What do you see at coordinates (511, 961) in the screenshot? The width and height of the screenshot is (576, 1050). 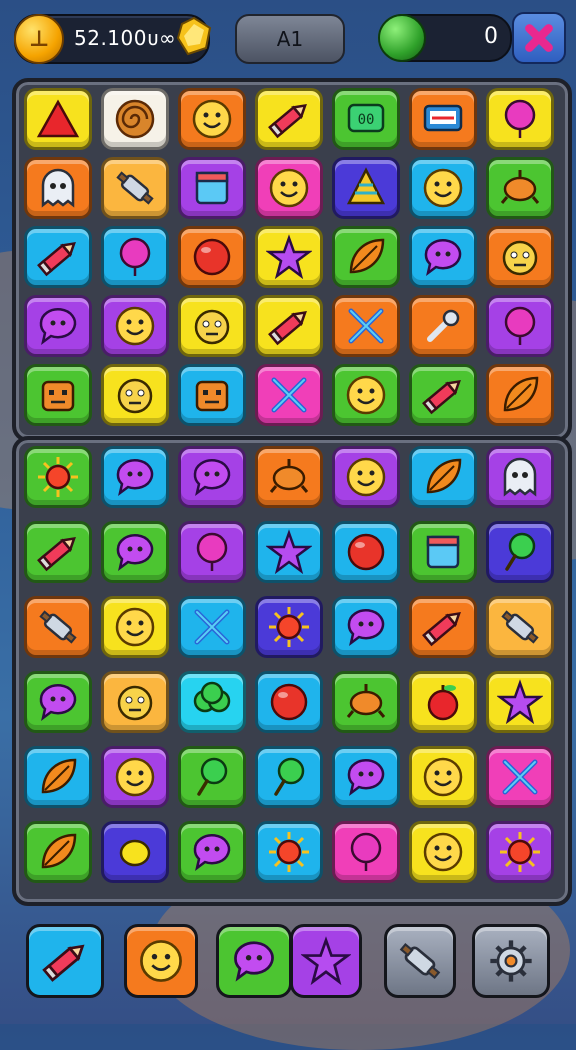 I see `gear-powerup` at bounding box center [511, 961].